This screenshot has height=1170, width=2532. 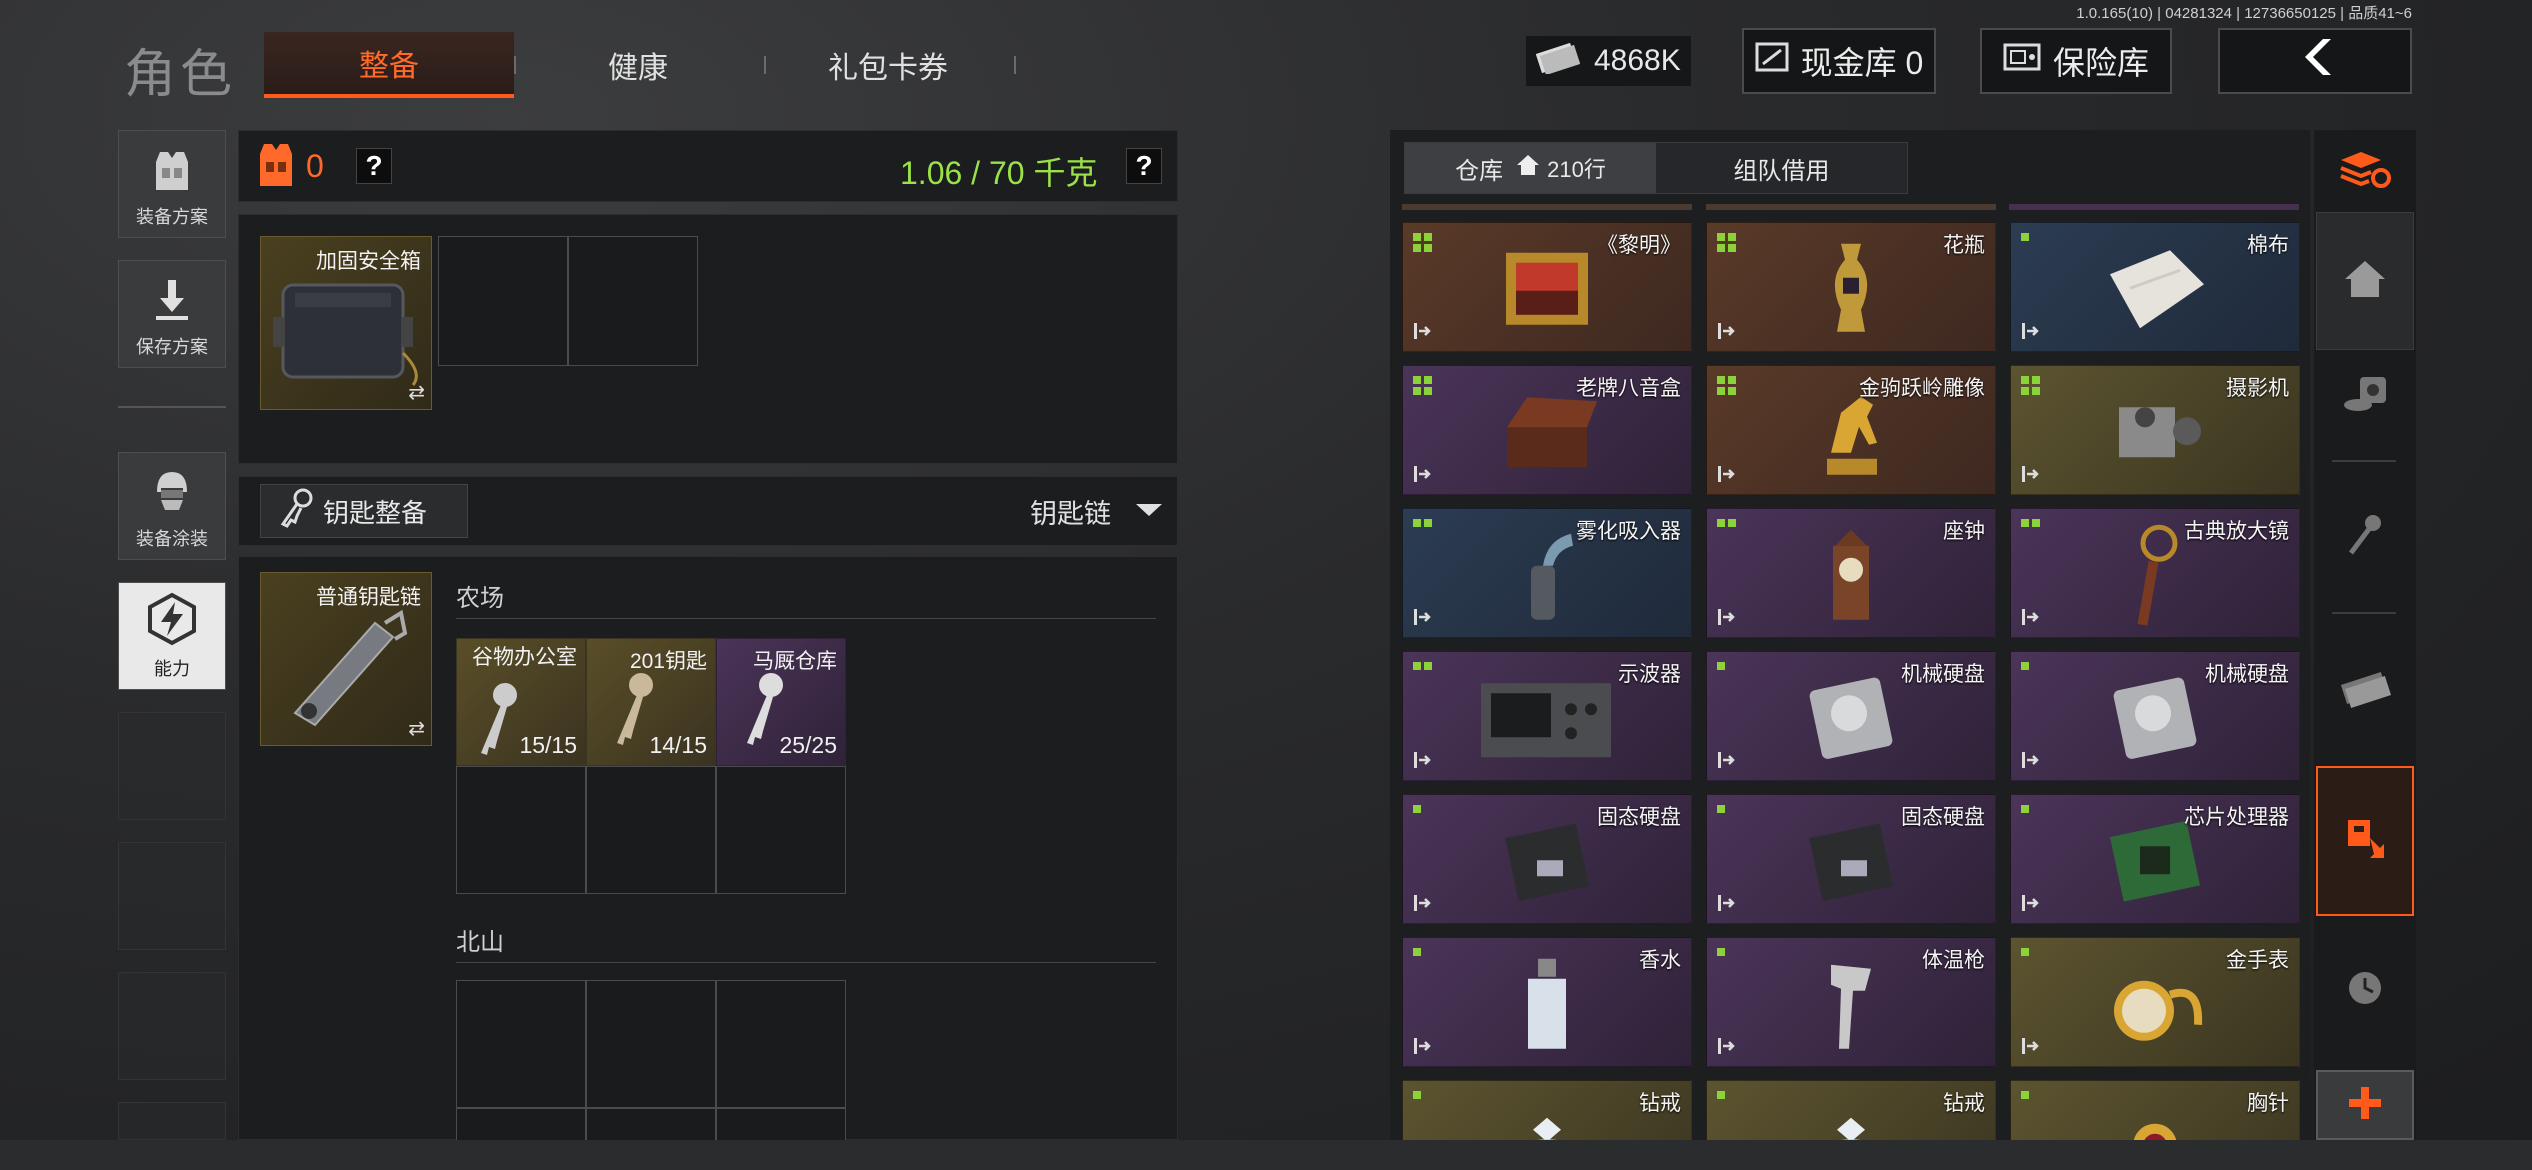 What do you see at coordinates (2365, 841) in the screenshot?
I see `loot-filter-button` at bounding box center [2365, 841].